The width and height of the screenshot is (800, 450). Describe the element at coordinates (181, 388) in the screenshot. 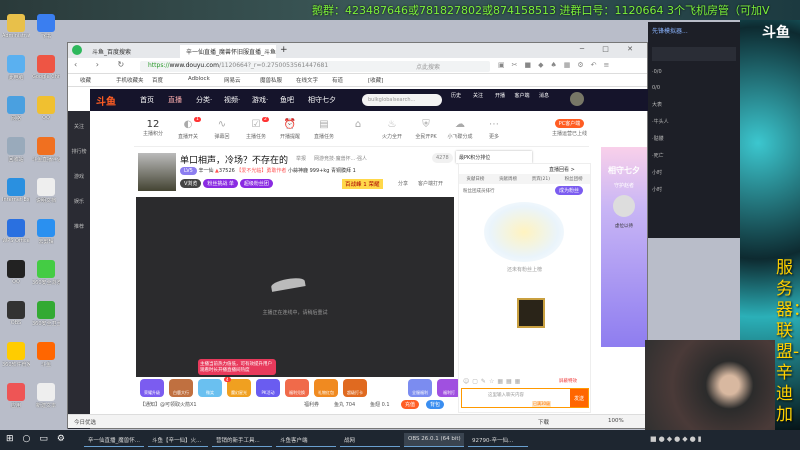

I see `gift-item: 白鹿大行` at that location.